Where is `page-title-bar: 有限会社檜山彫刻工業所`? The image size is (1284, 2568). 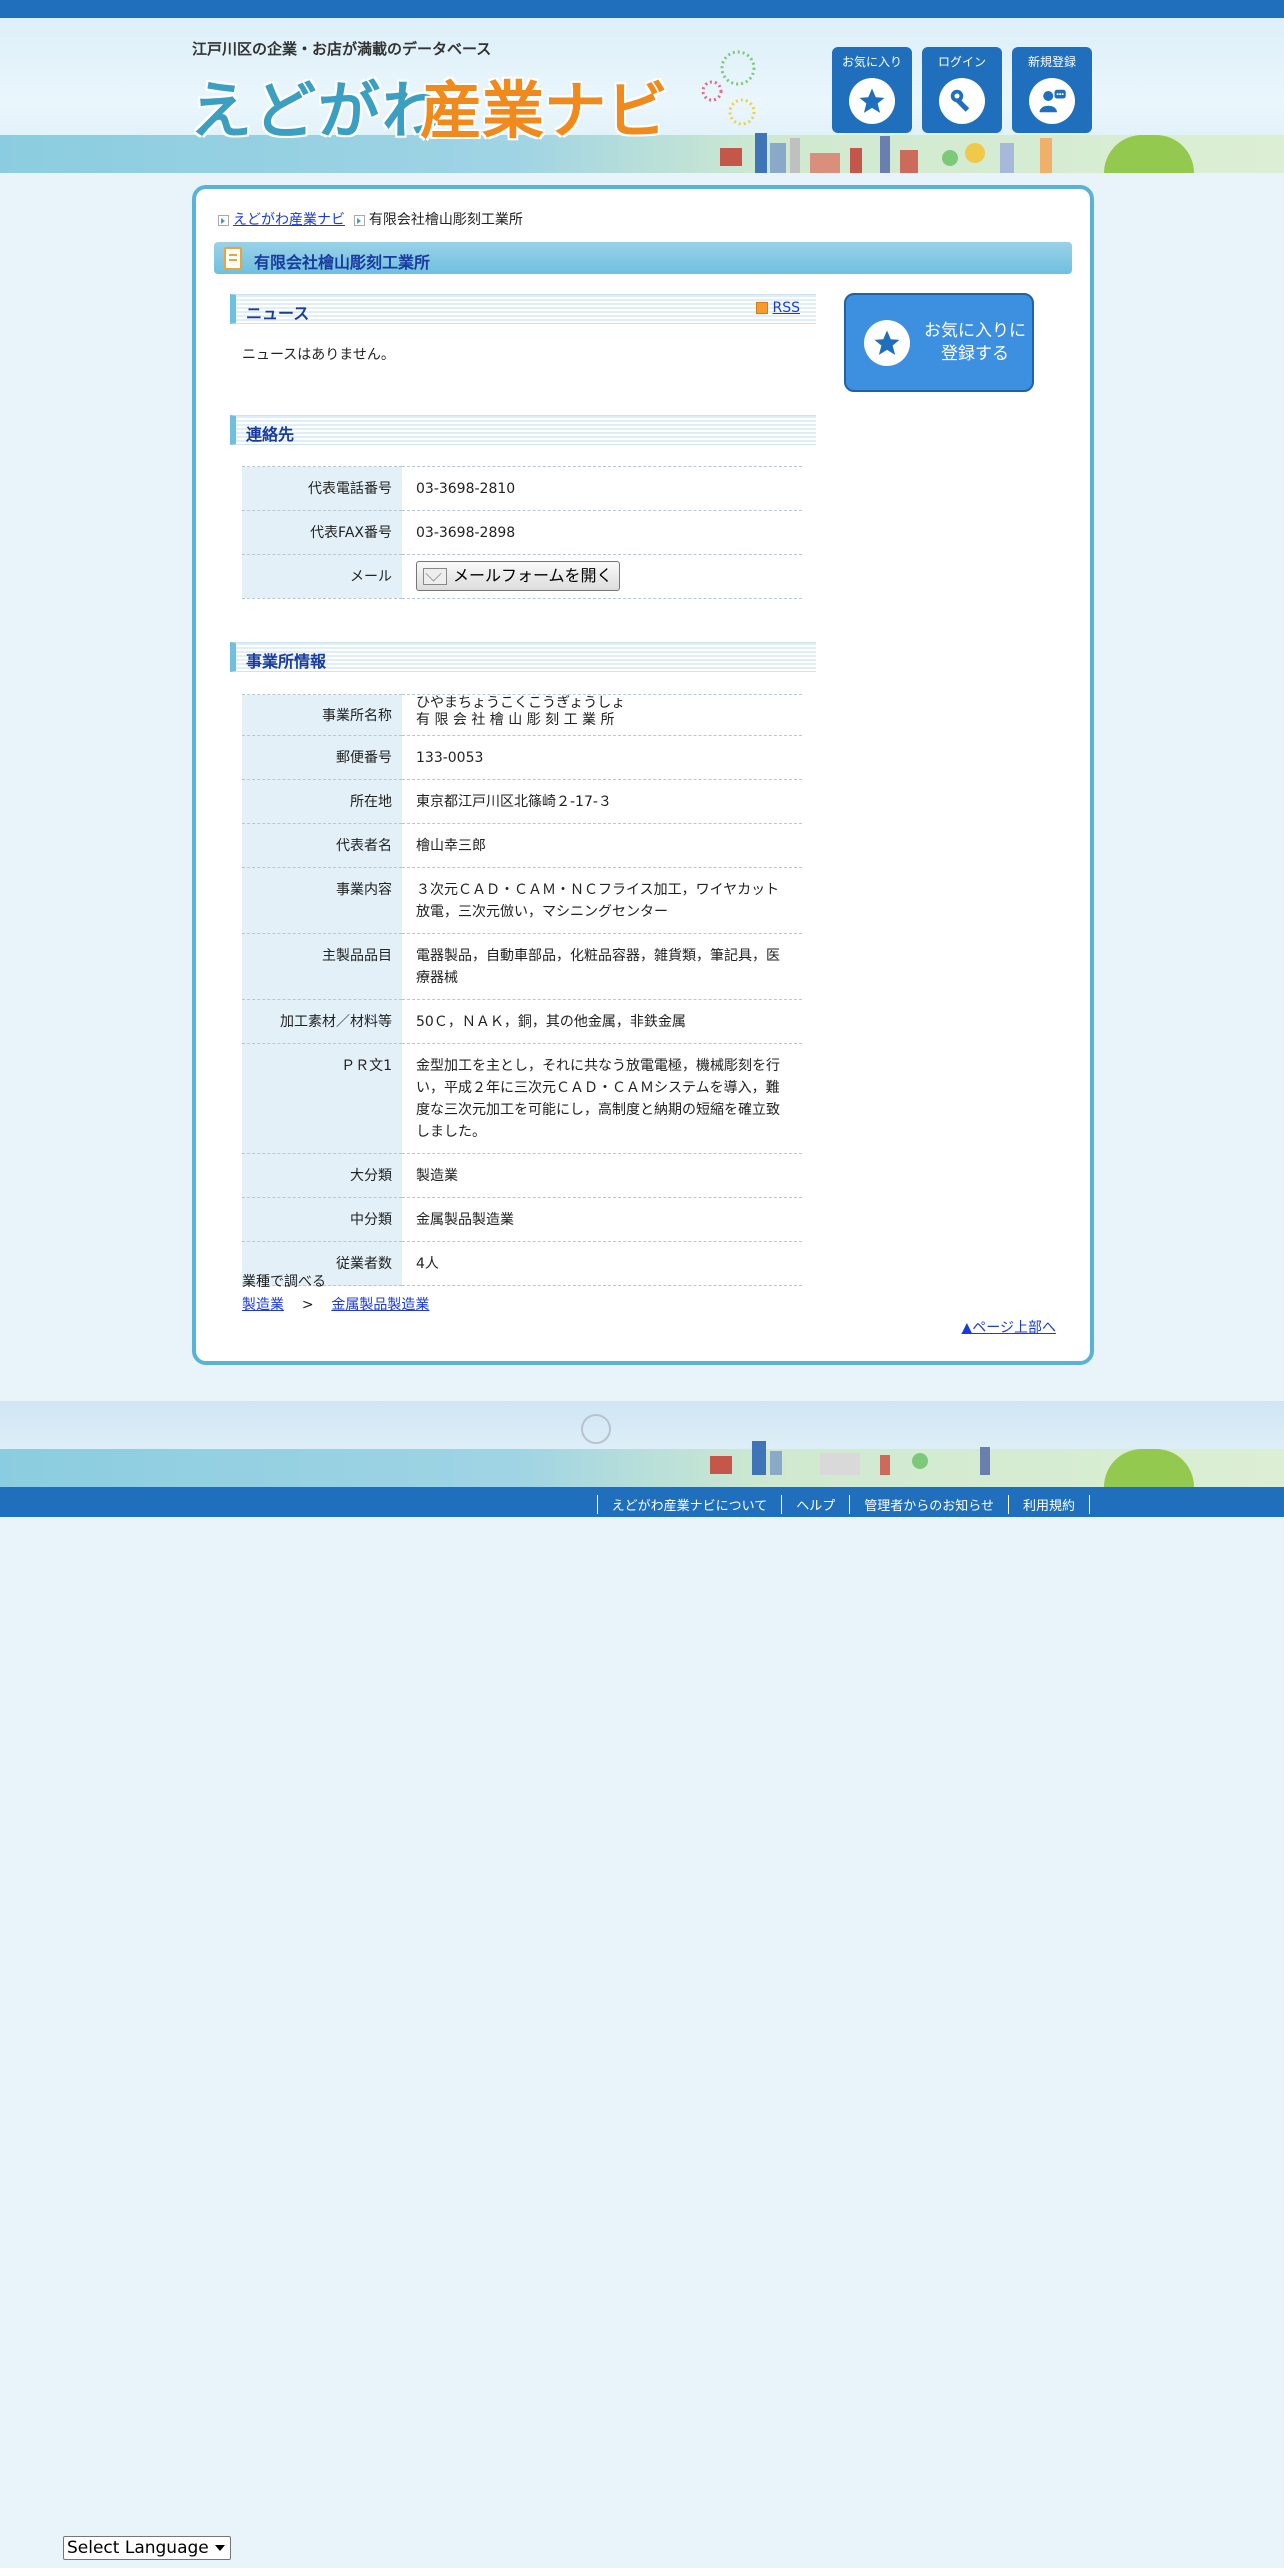
page-title-bar: 有限会社檜山彫刻工業所 is located at coordinates (643, 258).